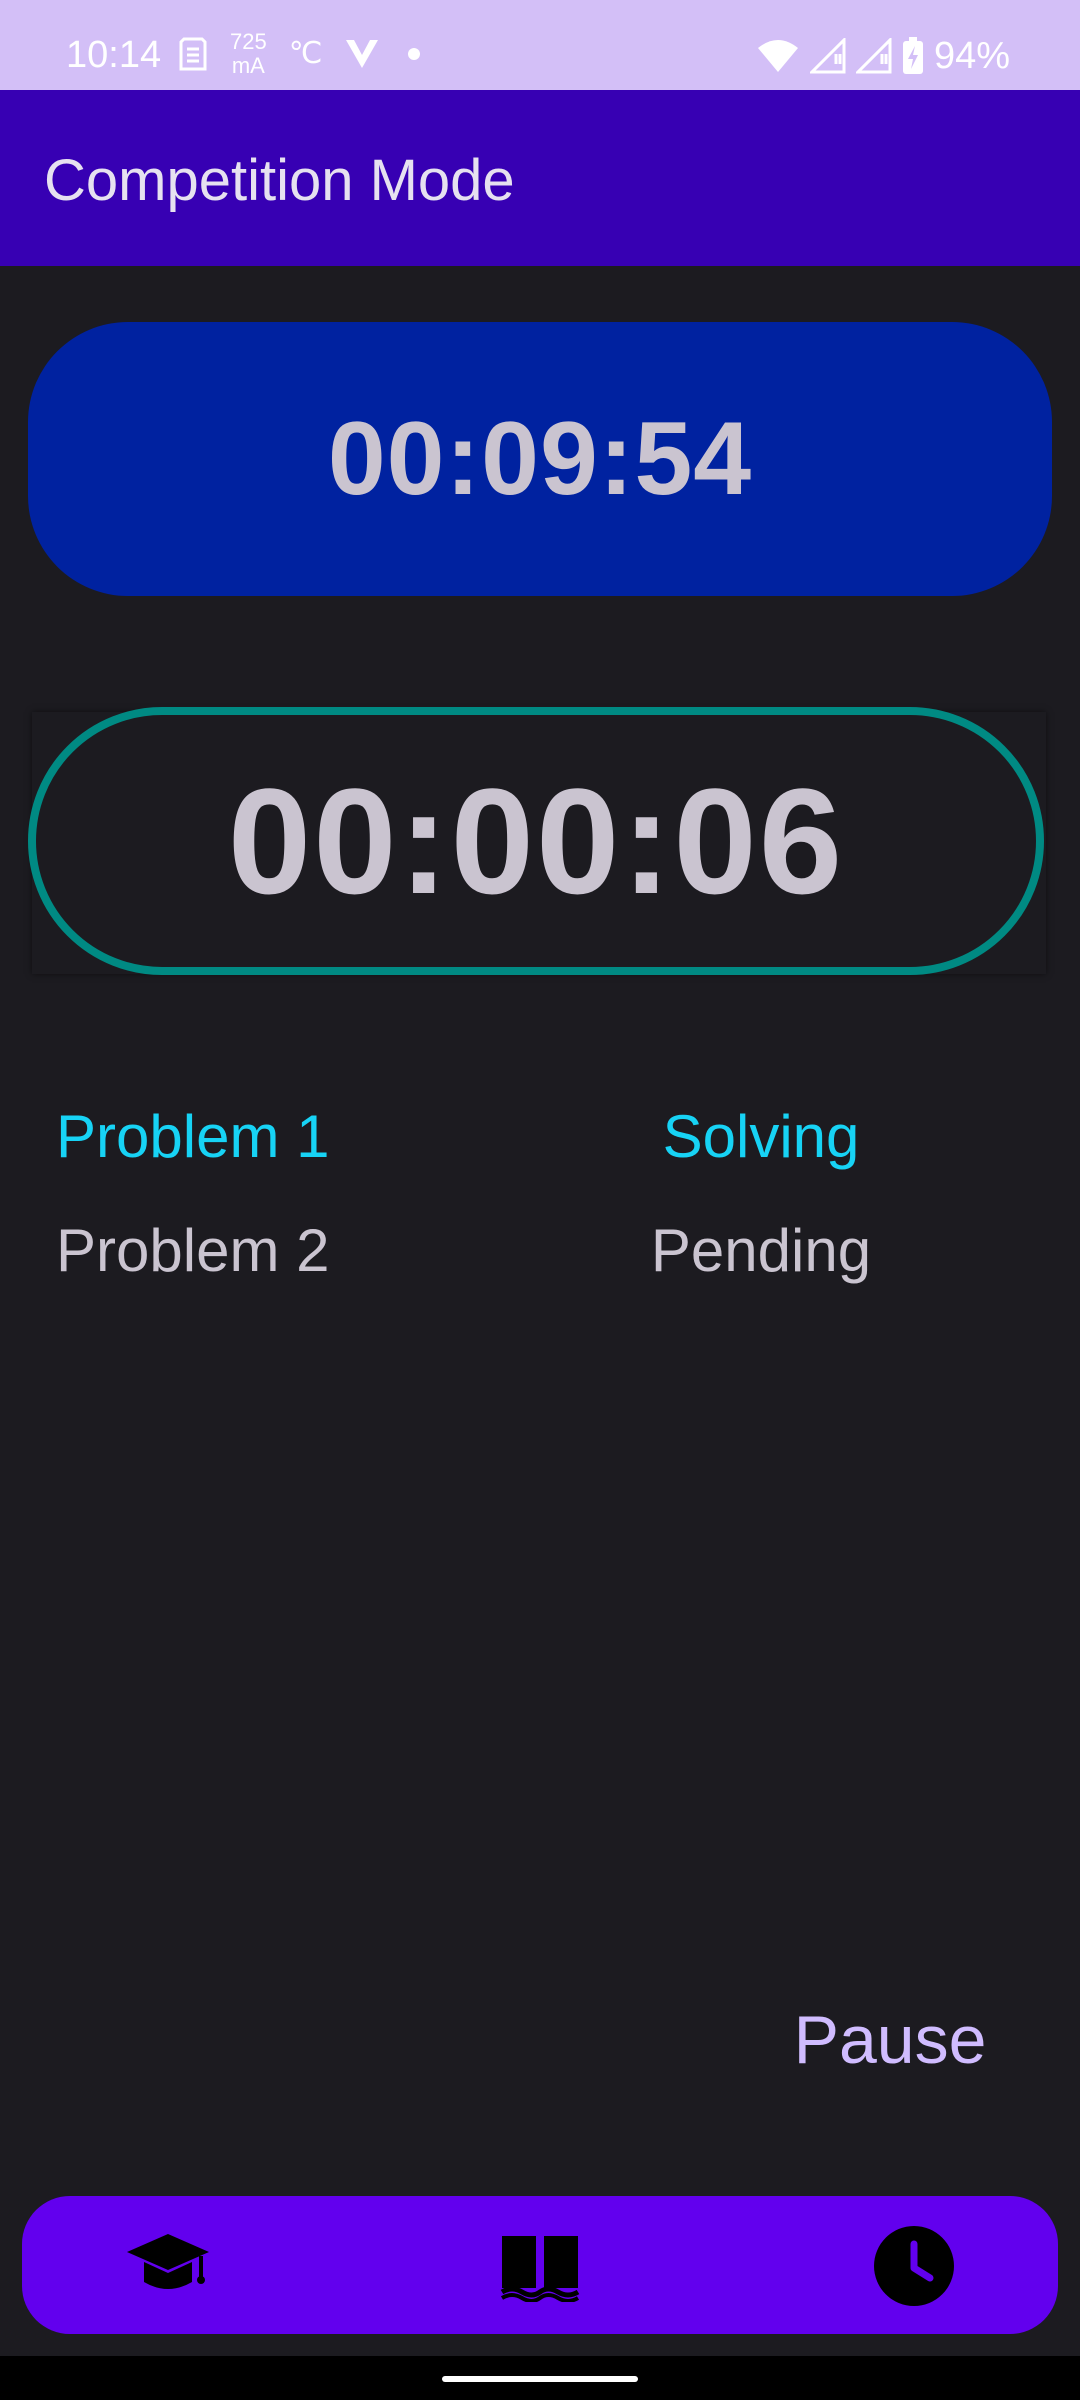 The height and width of the screenshot is (2400, 1080). I want to click on status-time: 10:14, so click(114, 55).